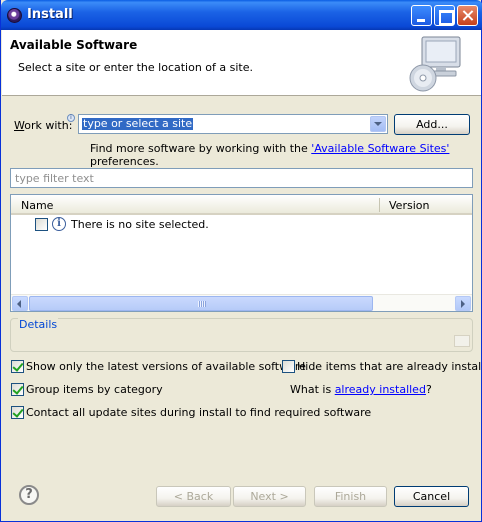 The width and height of the screenshot is (482, 522). Describe the element at coordinates (37, 205) in the screenshot. I see `column-header-name: Name` at that location.